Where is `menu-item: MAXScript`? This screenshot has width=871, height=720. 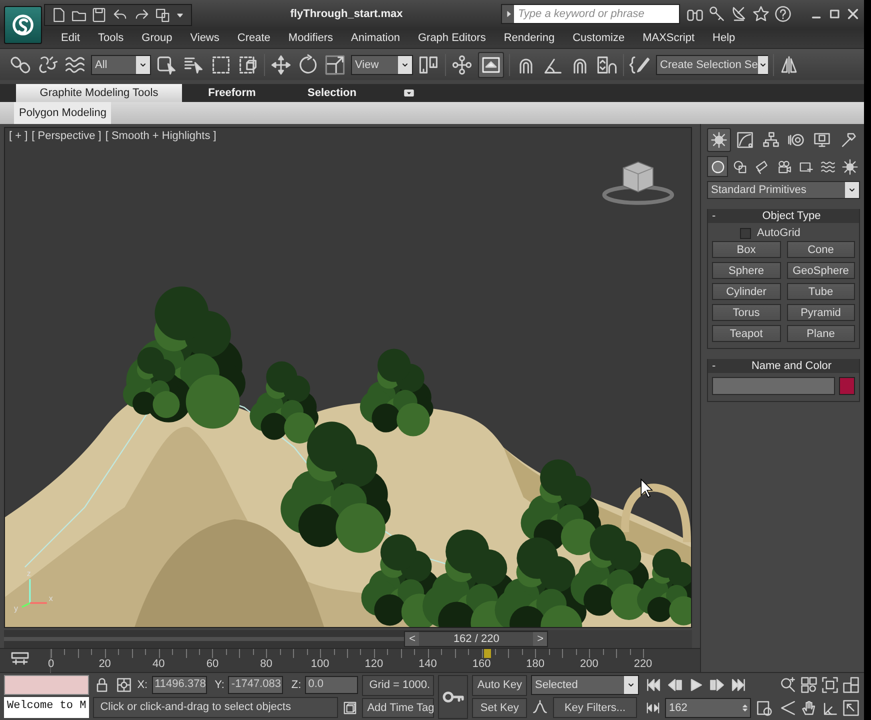
menu-item: MAXScript is located at coordinates (669, 38).